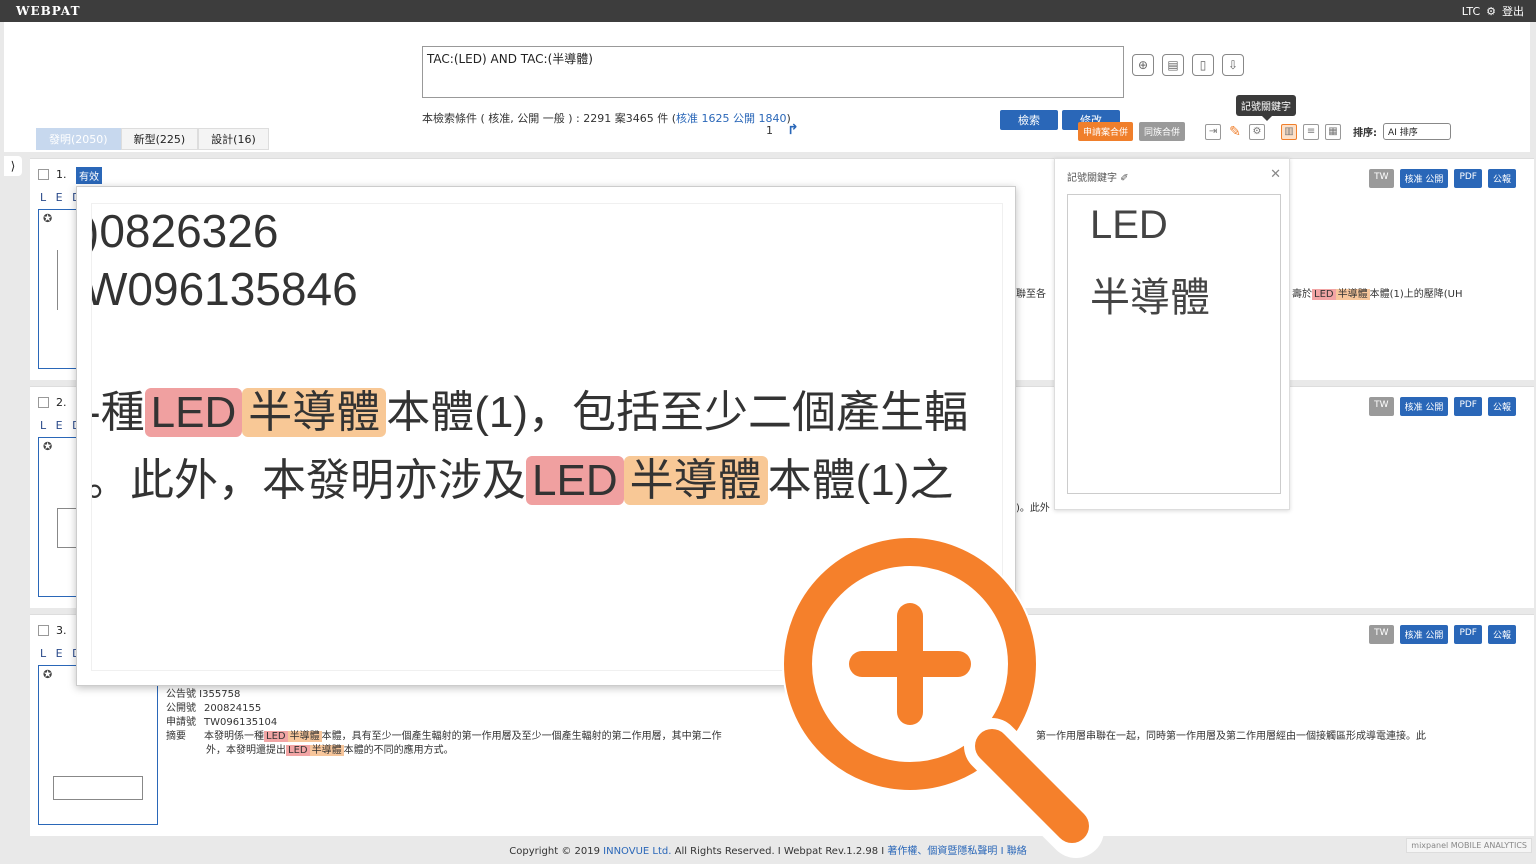  I want to click on keyword-textarea: LED 半導體, so click(1174, 344).